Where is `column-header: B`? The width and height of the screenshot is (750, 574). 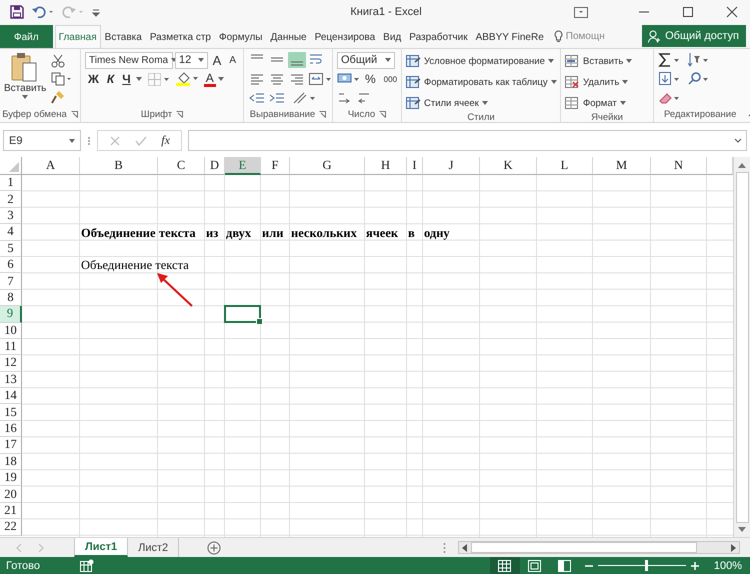
column-header: B is located at coordinates (119, 166).